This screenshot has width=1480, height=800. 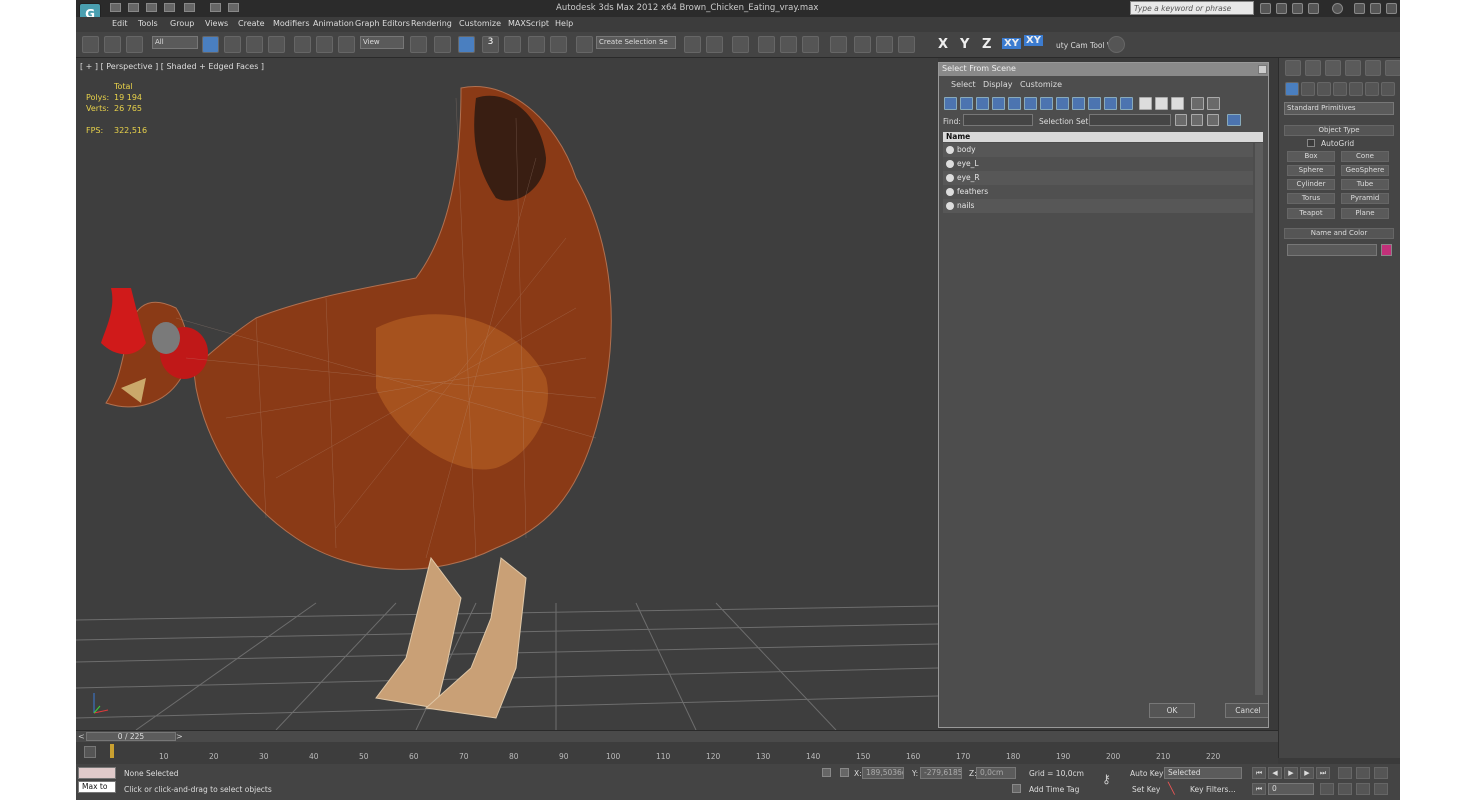 I want to click on category-dropdown: Standard Primitives, so click(x=1339, y=108).